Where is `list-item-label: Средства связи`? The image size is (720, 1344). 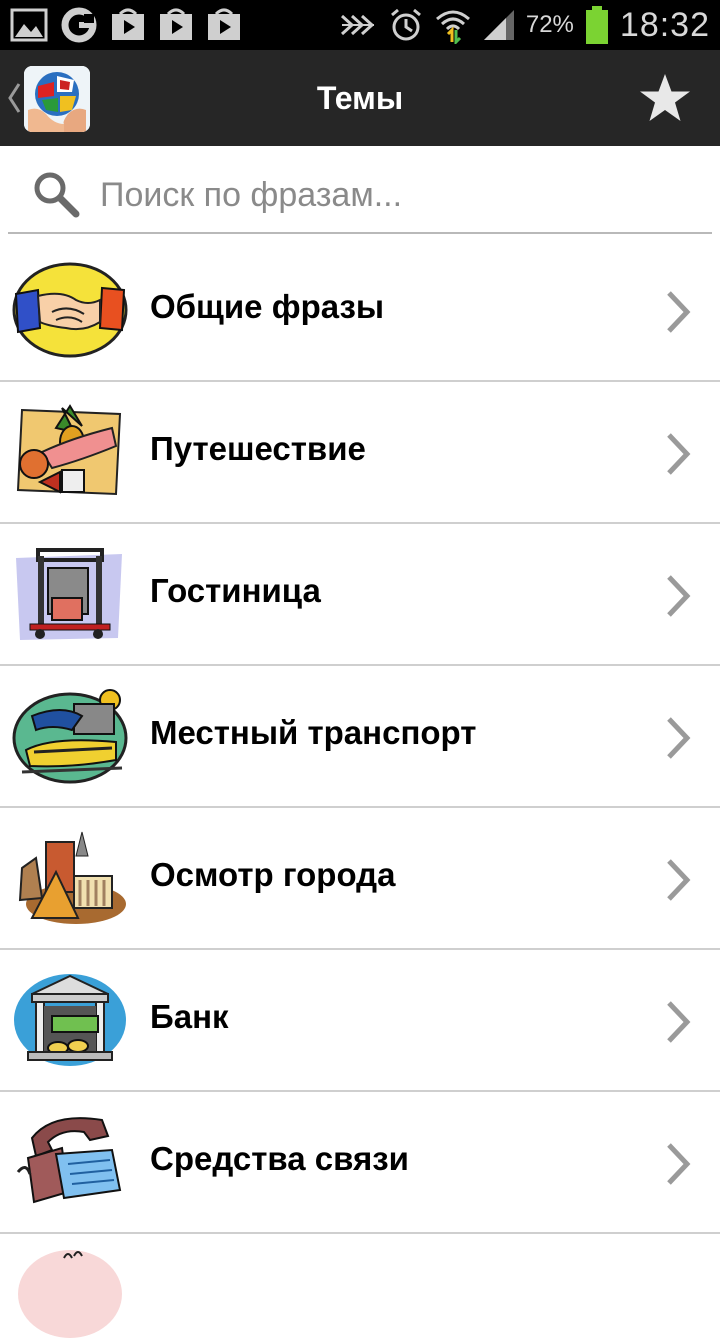
list-item-label: Средства связи is located at coordinates (279, 1158).